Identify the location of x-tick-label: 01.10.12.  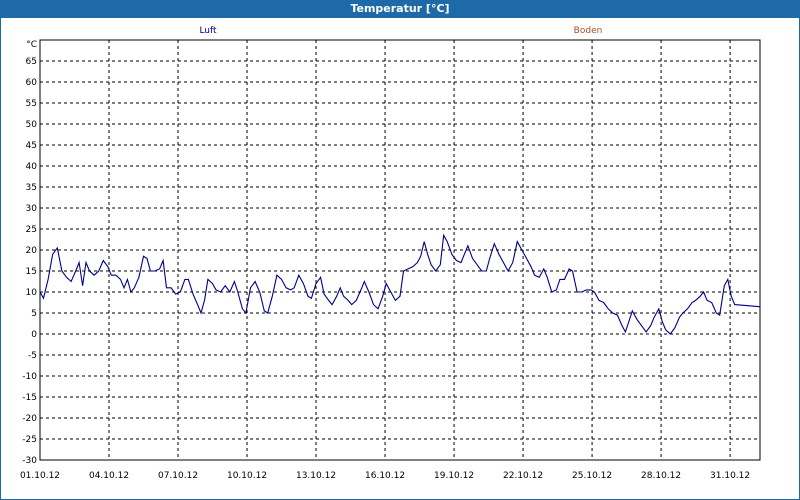
(40, 476).